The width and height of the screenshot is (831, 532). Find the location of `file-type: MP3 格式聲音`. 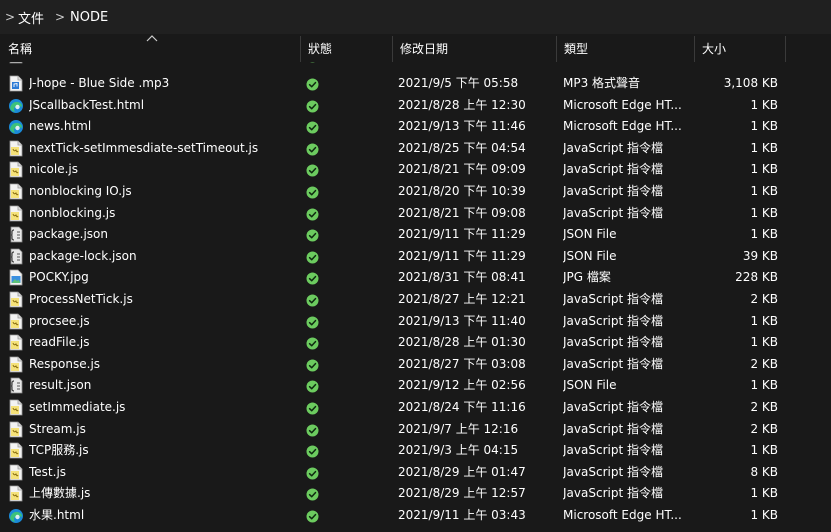

file-type: MP3 格式聲音 is located at coordinates (602, 83).